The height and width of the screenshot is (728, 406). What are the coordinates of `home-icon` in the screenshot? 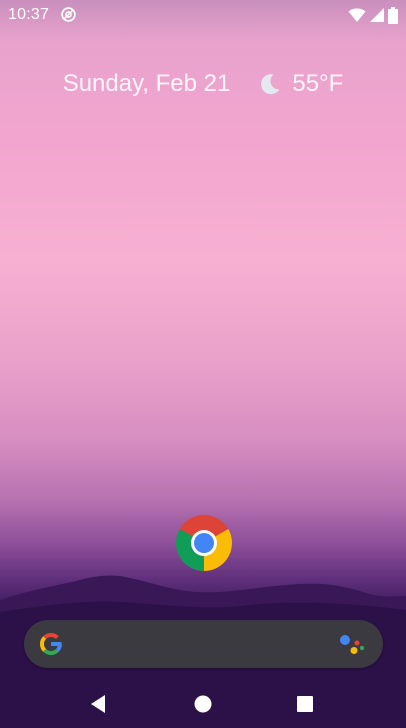 It's located at (203, 704).